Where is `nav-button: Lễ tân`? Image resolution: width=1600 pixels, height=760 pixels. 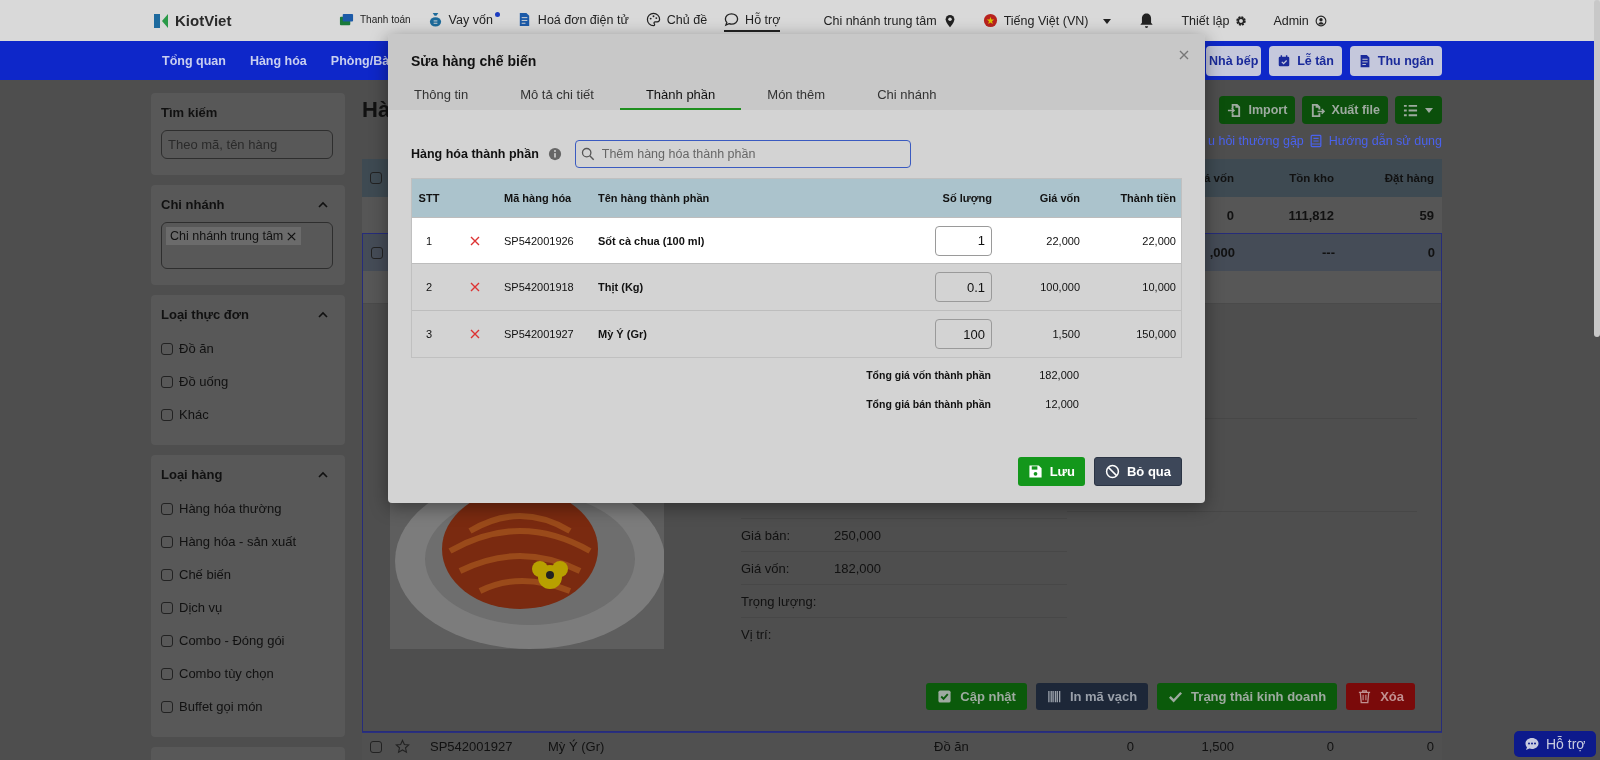 nav-button: Lễ tân is located at coordinates (1305, 60).